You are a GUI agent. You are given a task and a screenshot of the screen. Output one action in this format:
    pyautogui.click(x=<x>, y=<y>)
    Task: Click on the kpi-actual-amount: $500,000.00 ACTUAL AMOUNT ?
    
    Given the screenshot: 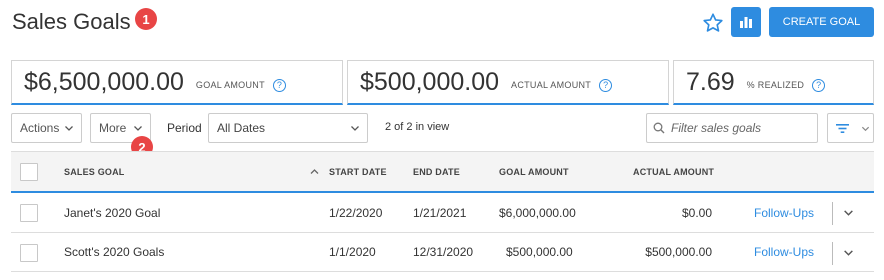 What is the action you would take?
    pyautogui.click(x=508, y=82)
    